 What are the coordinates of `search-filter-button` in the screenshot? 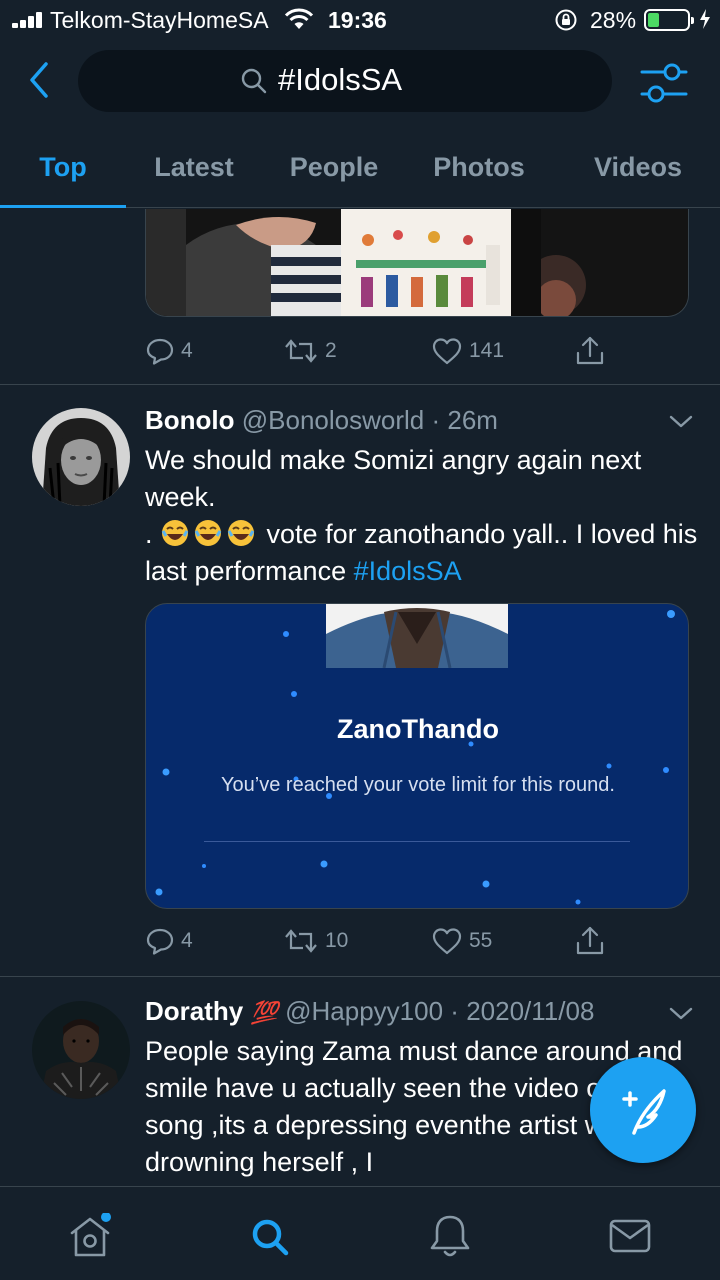 It's located at (664, 83).